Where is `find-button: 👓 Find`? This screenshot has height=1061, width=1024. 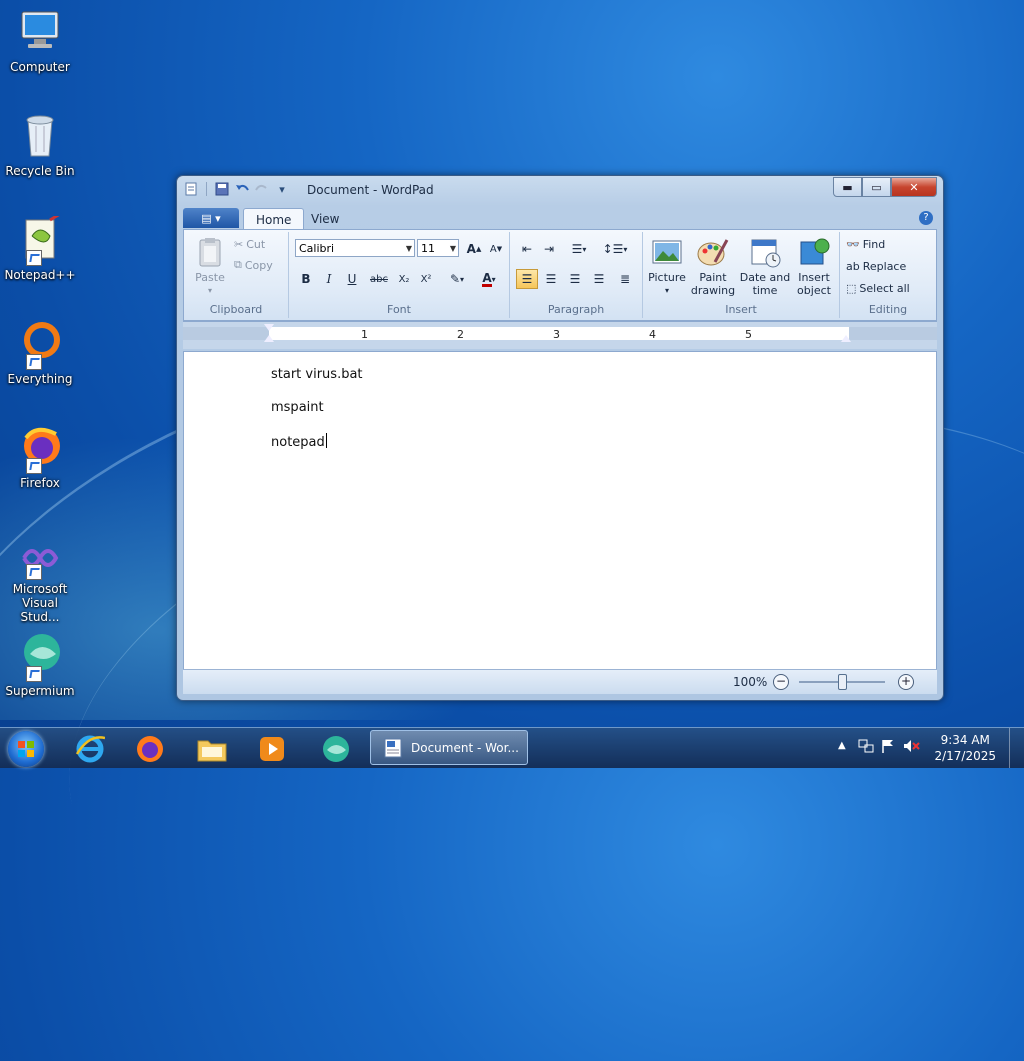 find-button: 👓 Find is located at coordinates (865, 244).